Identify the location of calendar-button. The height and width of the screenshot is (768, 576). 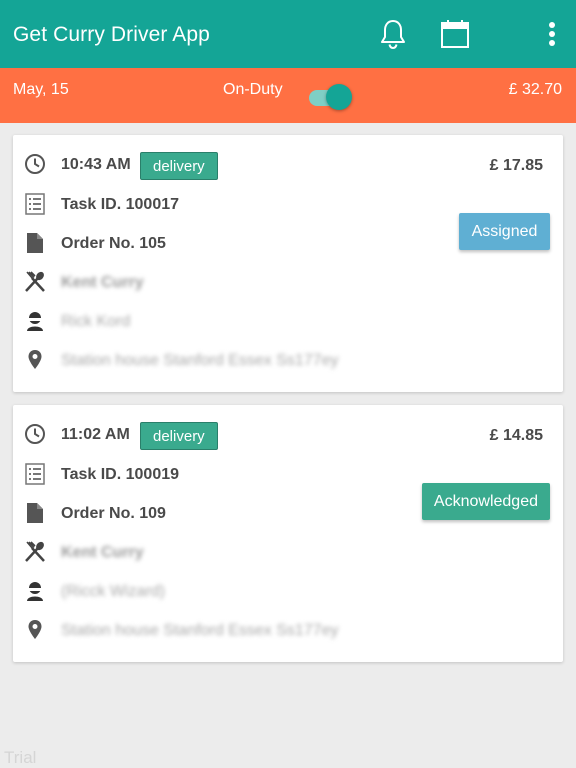
(455, 34).